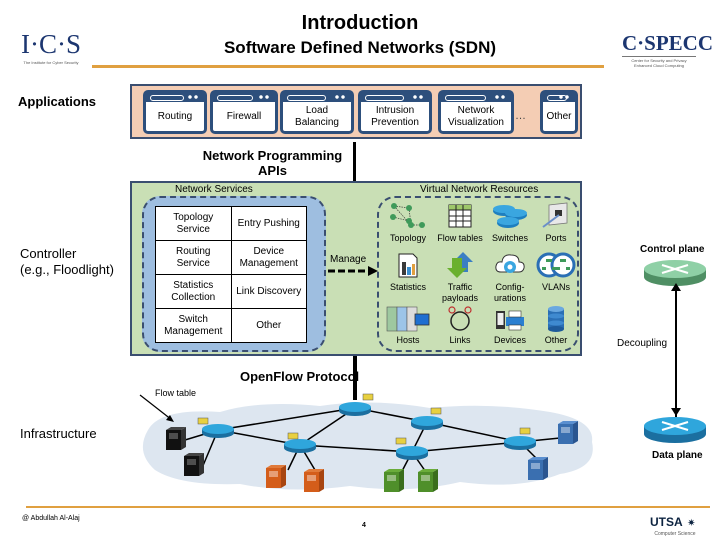 This screenshot has height=540, width=720. I want to click on app-firewall: Firewall, so click(244, 112).